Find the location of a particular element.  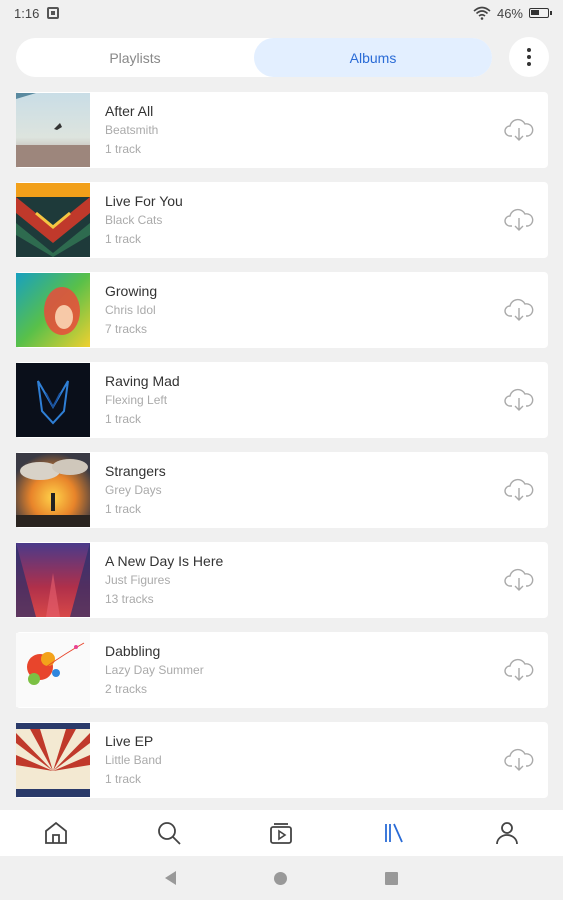

recent-apps-icon is located at coordinates (391, 878).